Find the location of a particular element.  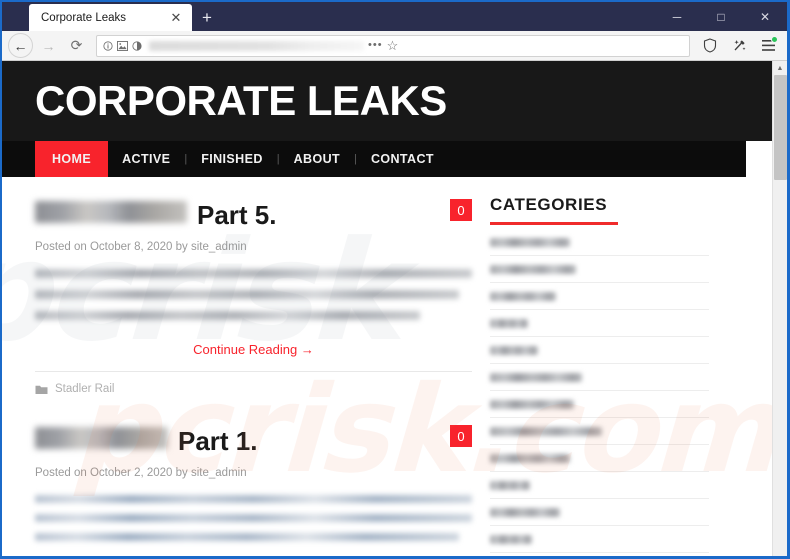

bookmark-star-icon: ☆ is located at coordinates (393, 45).